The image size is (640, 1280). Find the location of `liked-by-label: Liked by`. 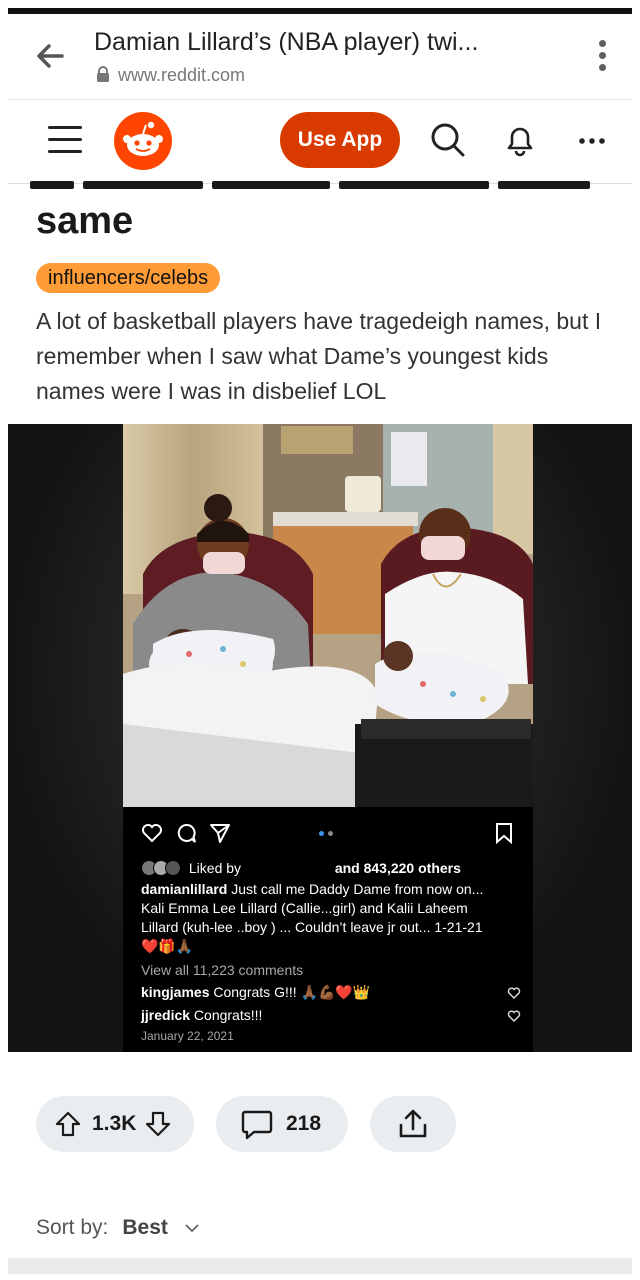

liked-by-label: Liked by is located at coordinates (215, 868).